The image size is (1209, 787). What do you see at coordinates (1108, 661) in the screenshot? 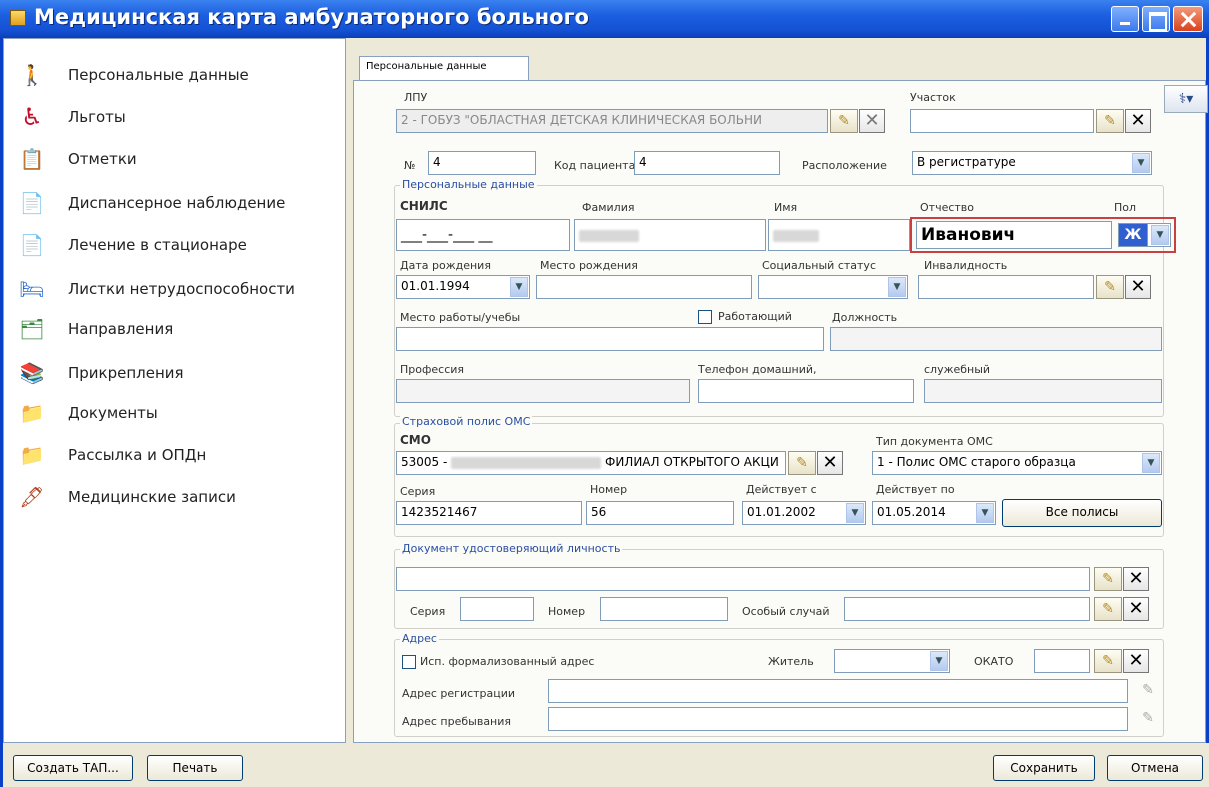
I see `okato-select-button: ✎` at bounding box center [1108, 661].